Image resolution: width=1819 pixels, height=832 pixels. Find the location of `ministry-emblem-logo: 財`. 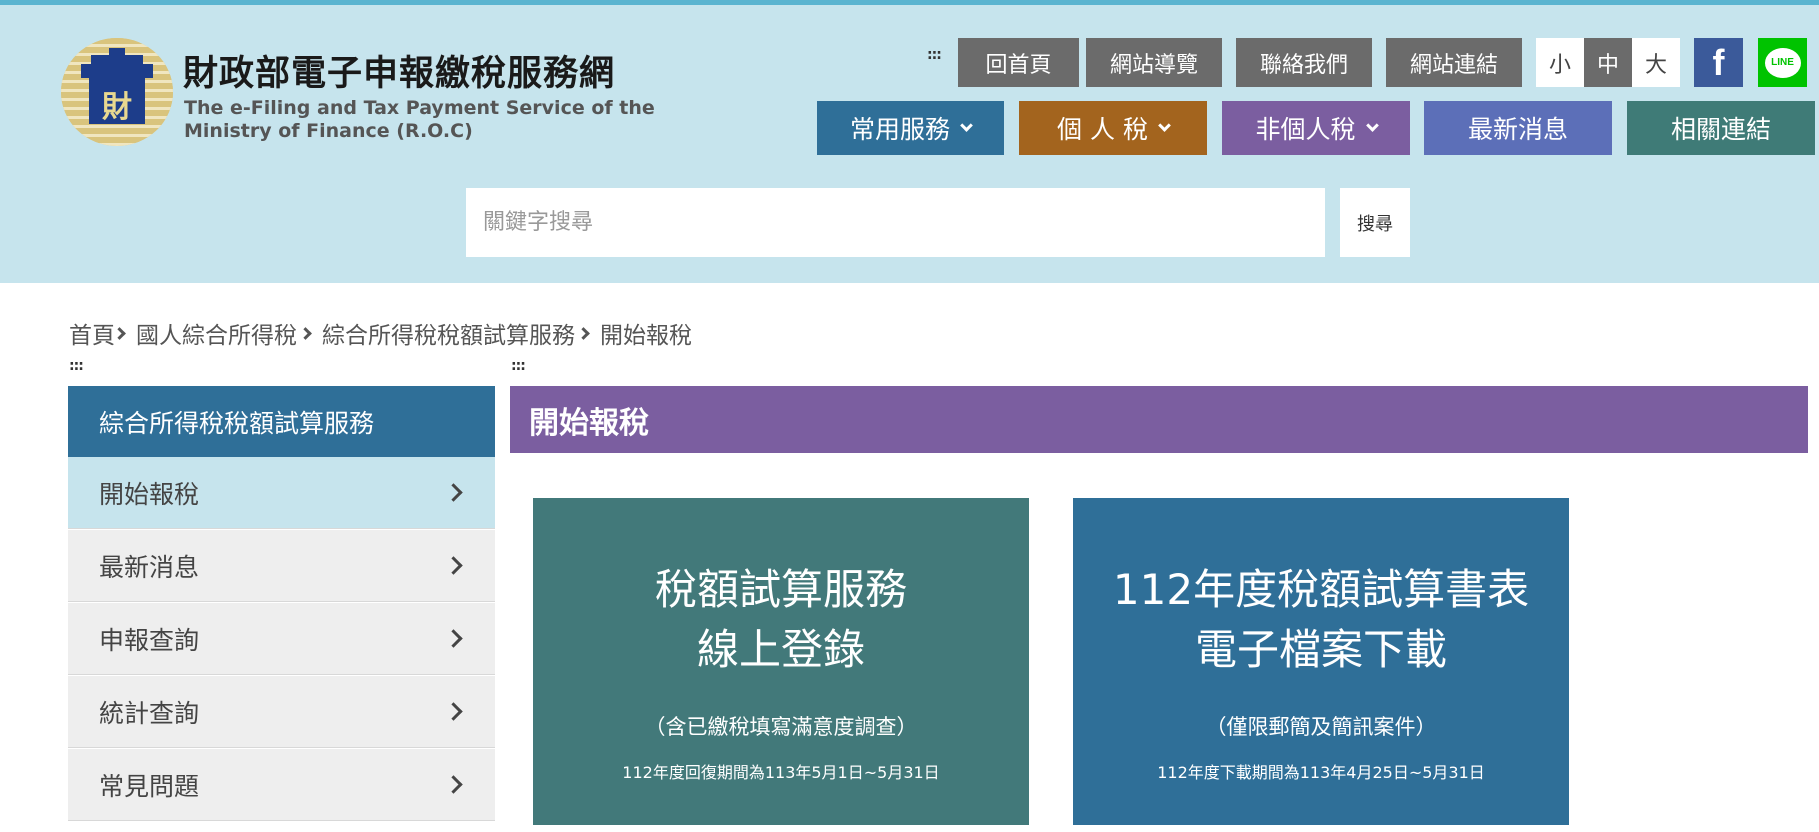

ministry-emblem-logo: 財 is located at coordinates (117, 92).